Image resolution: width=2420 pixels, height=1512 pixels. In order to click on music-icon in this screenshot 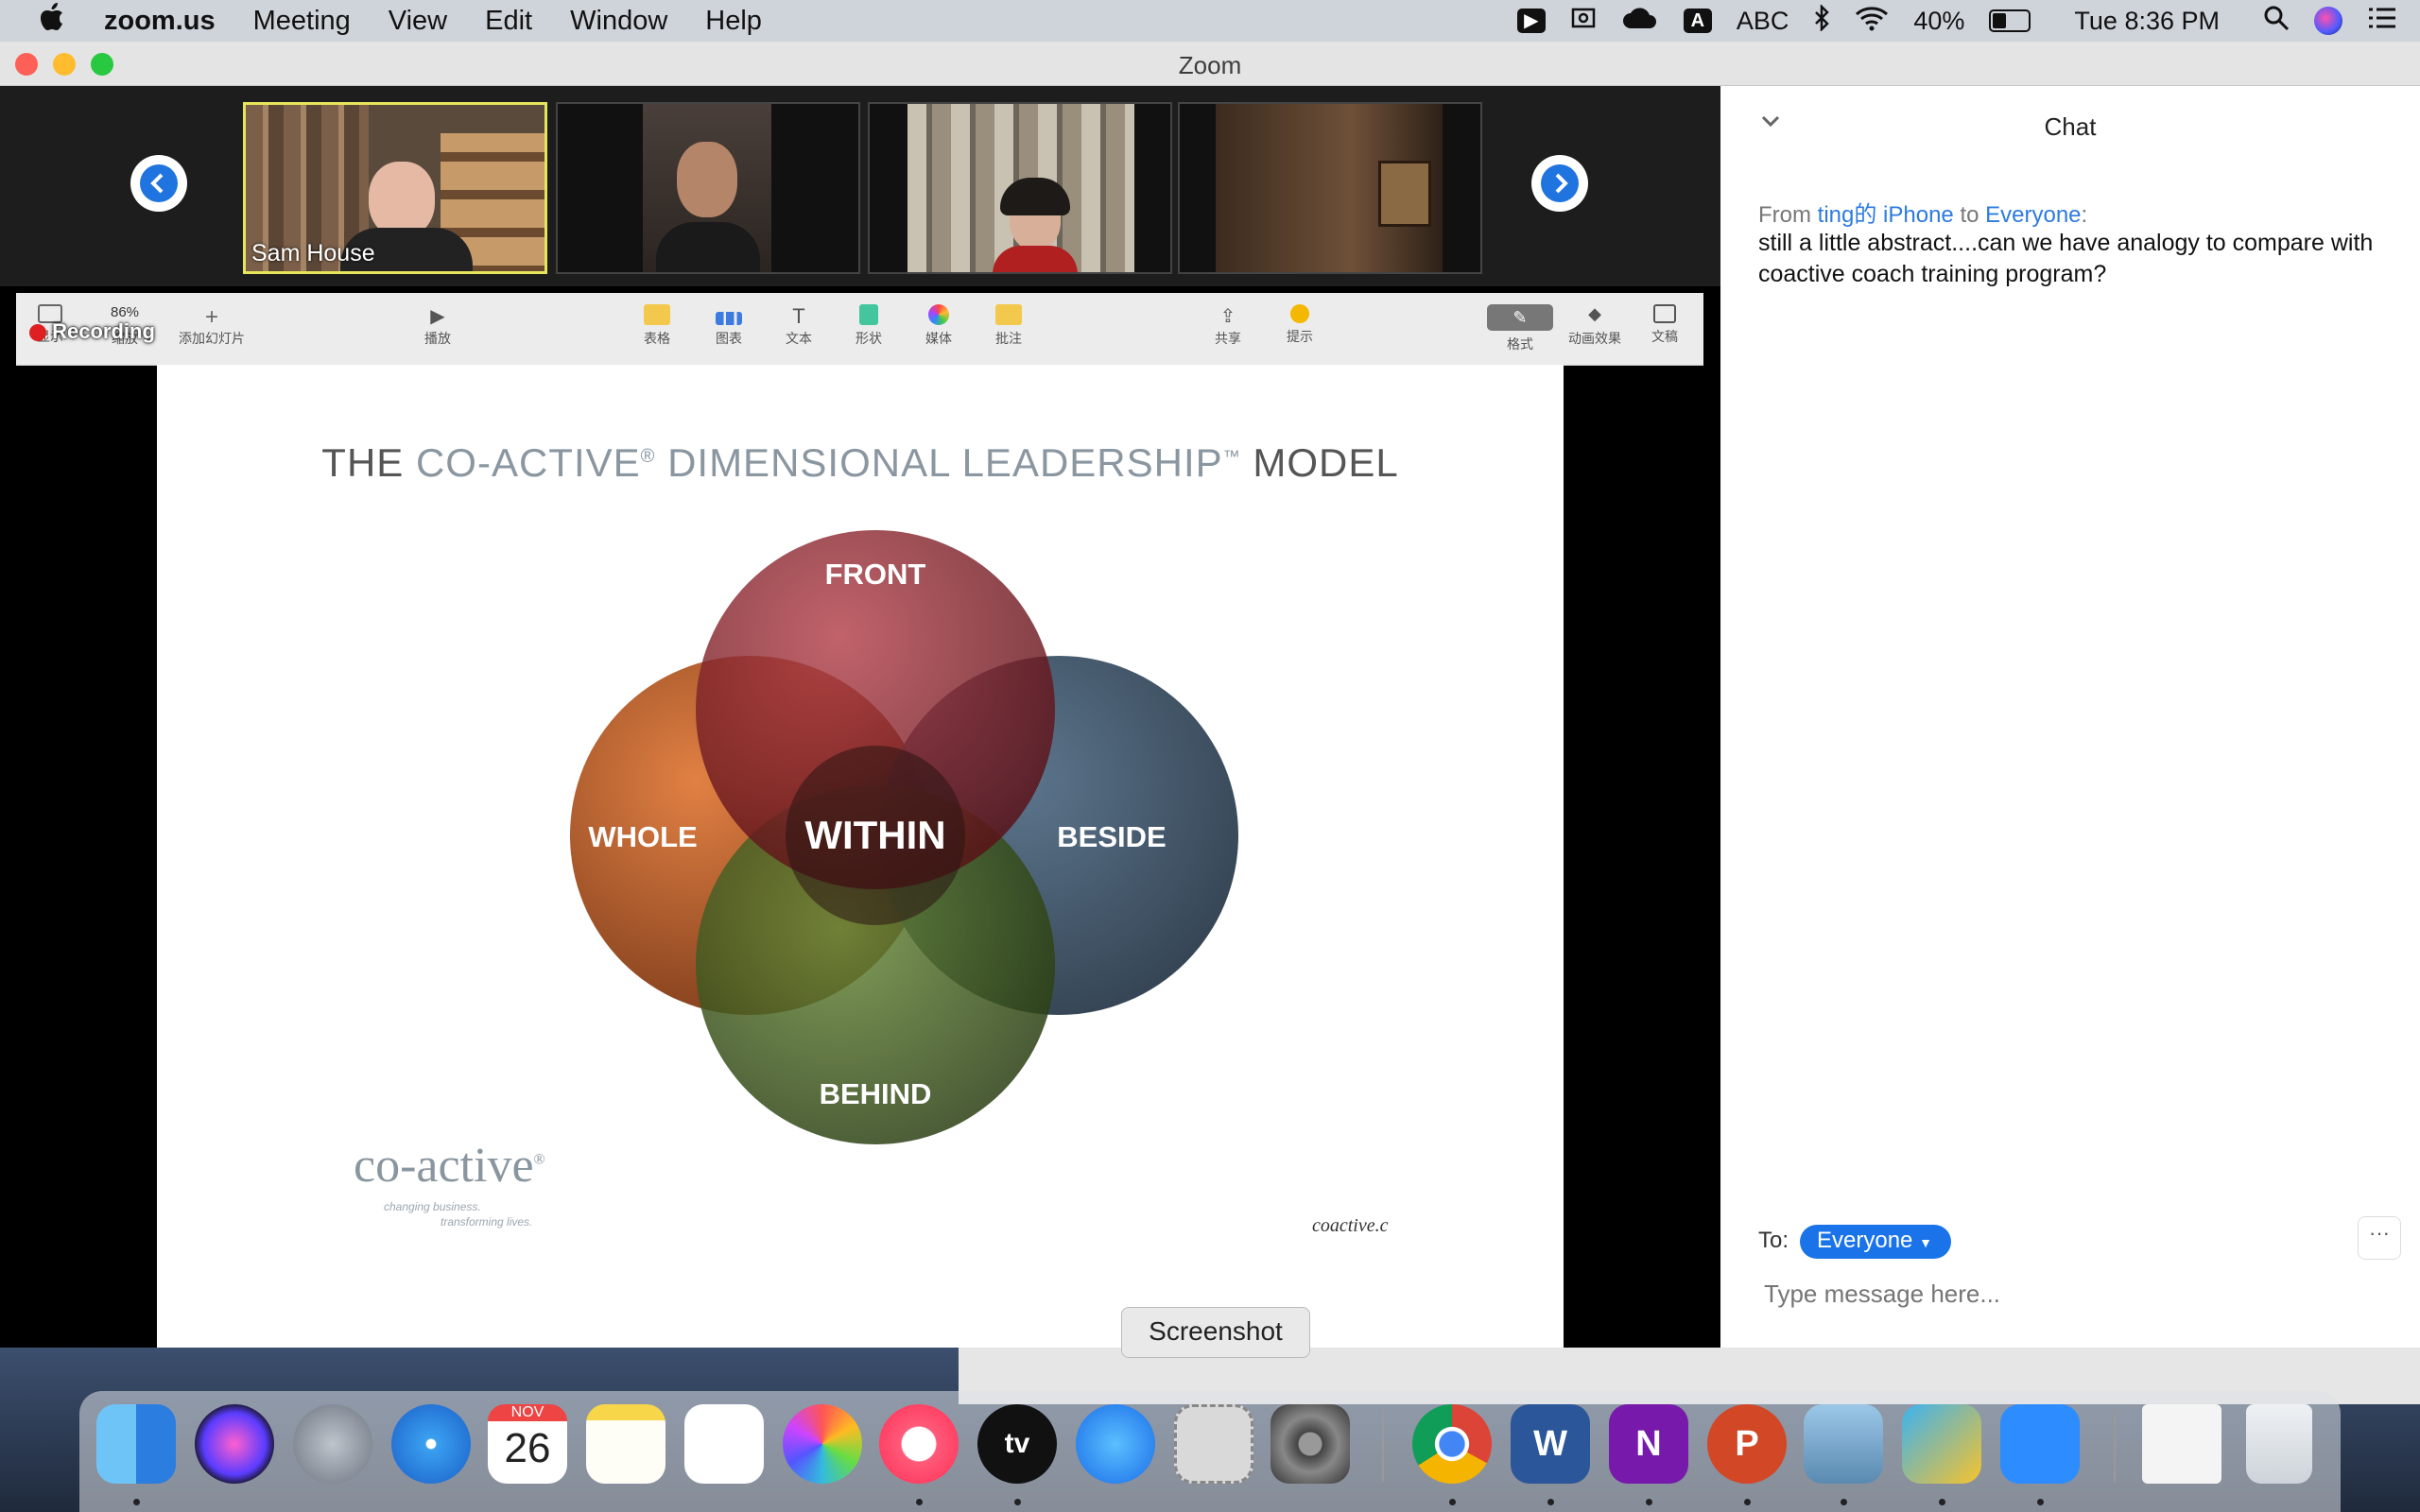, I will do `click(919, 1444)`.